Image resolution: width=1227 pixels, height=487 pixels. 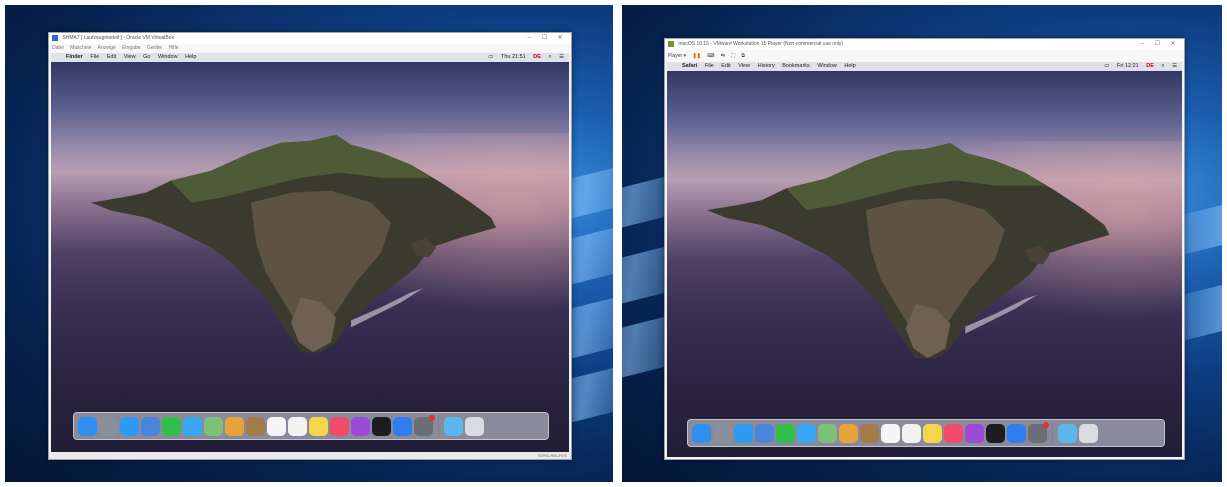 I want to click on player-menu: Player ▾, so click(x=677, y=56).